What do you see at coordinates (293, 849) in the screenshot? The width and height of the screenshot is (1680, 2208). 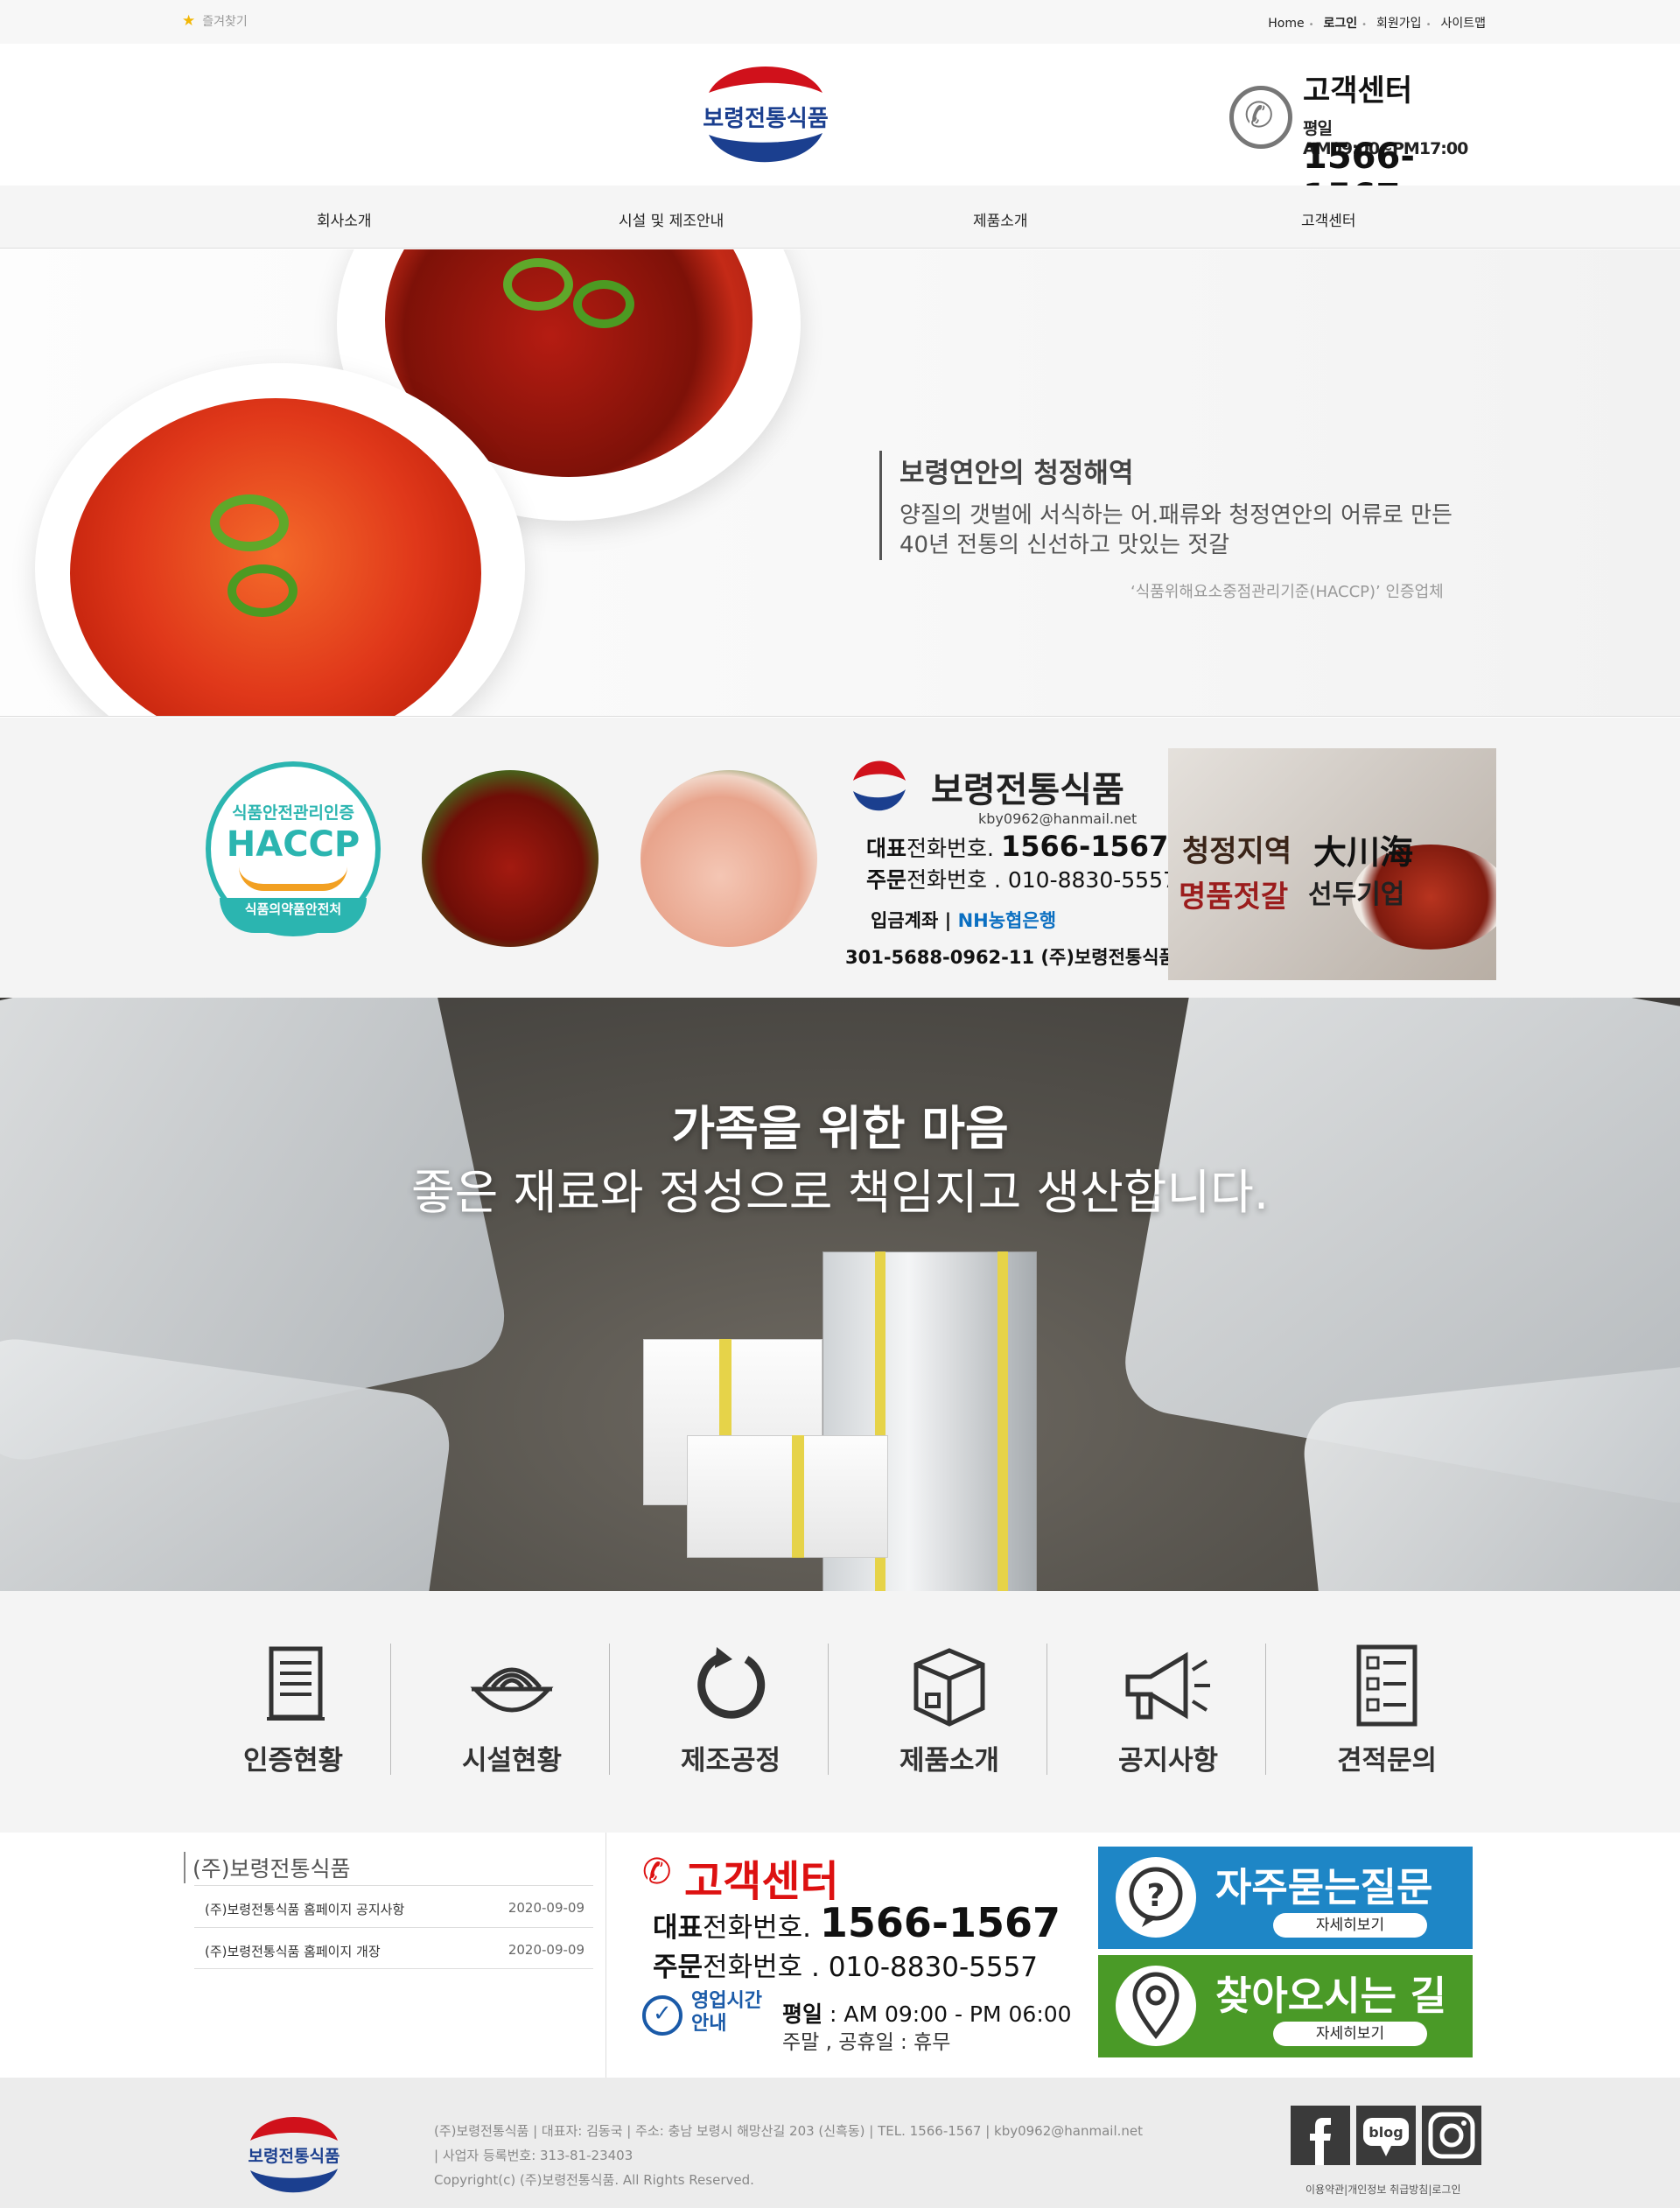 I see `haccp-badge: 식품안전관리인증 HACCP 식품의약품안전처` at bounding box center [293, 849].